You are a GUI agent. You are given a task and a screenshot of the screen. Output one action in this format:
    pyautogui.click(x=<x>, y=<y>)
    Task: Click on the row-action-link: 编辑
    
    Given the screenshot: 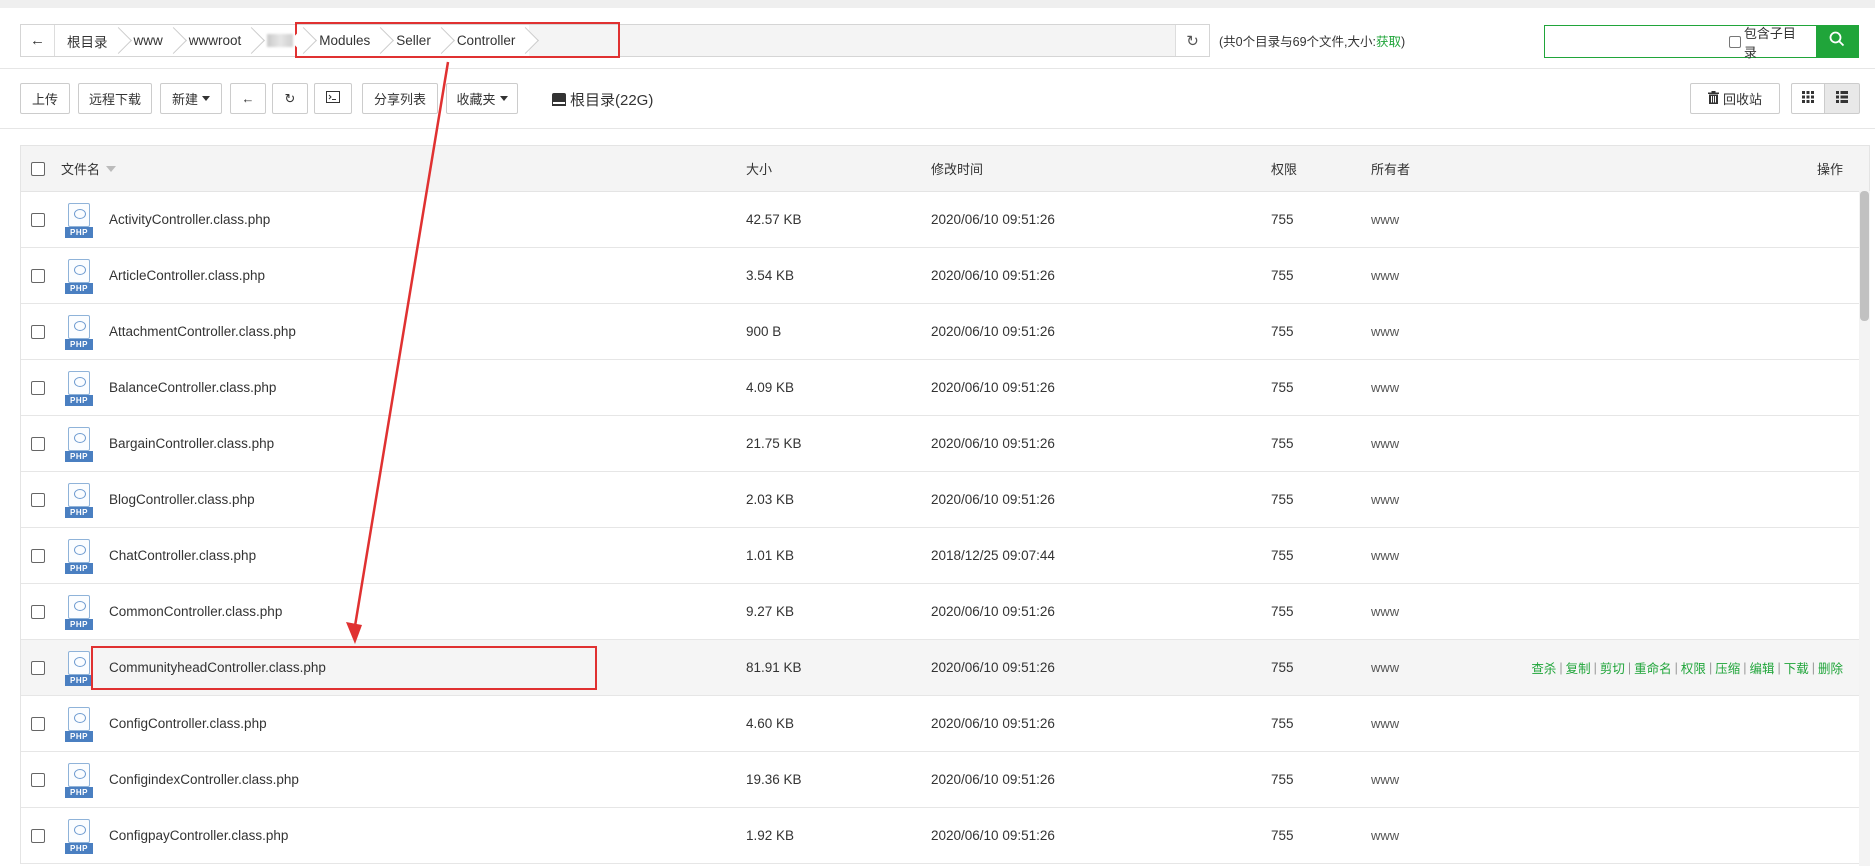 What is the action you would take?
    pyautogui.click(x=1761, y=667)
    